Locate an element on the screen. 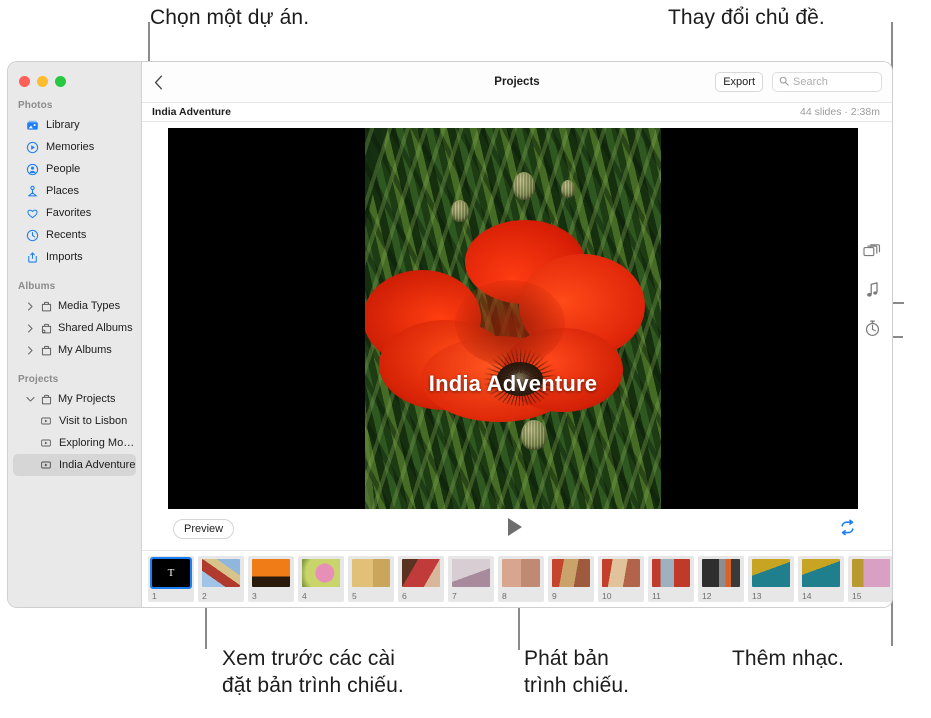 This screenshot has width=931, height=718. slide-number: 10 is located at coordinates (607, 596).